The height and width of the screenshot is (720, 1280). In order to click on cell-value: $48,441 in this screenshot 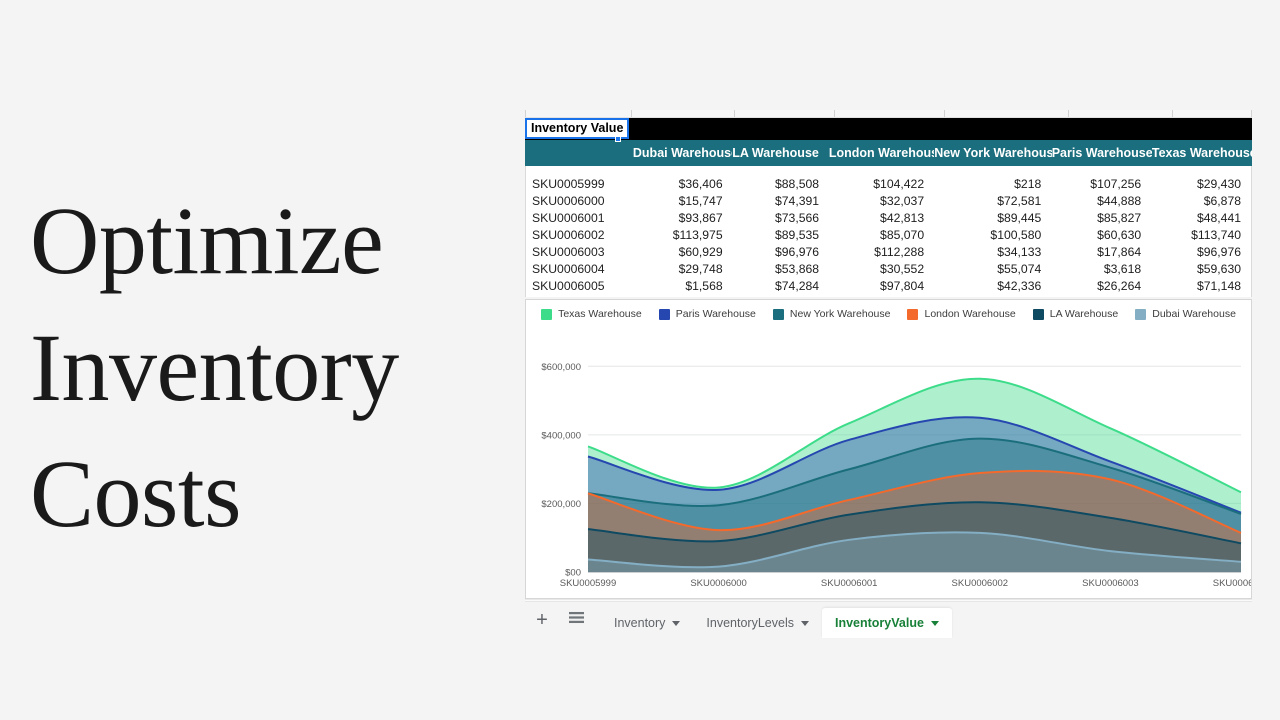, I will do `click(1201, 218)`.